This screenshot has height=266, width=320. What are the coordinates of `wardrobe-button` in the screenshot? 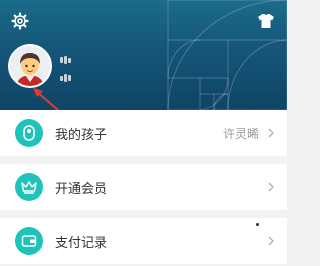 It's located at (266, 21).